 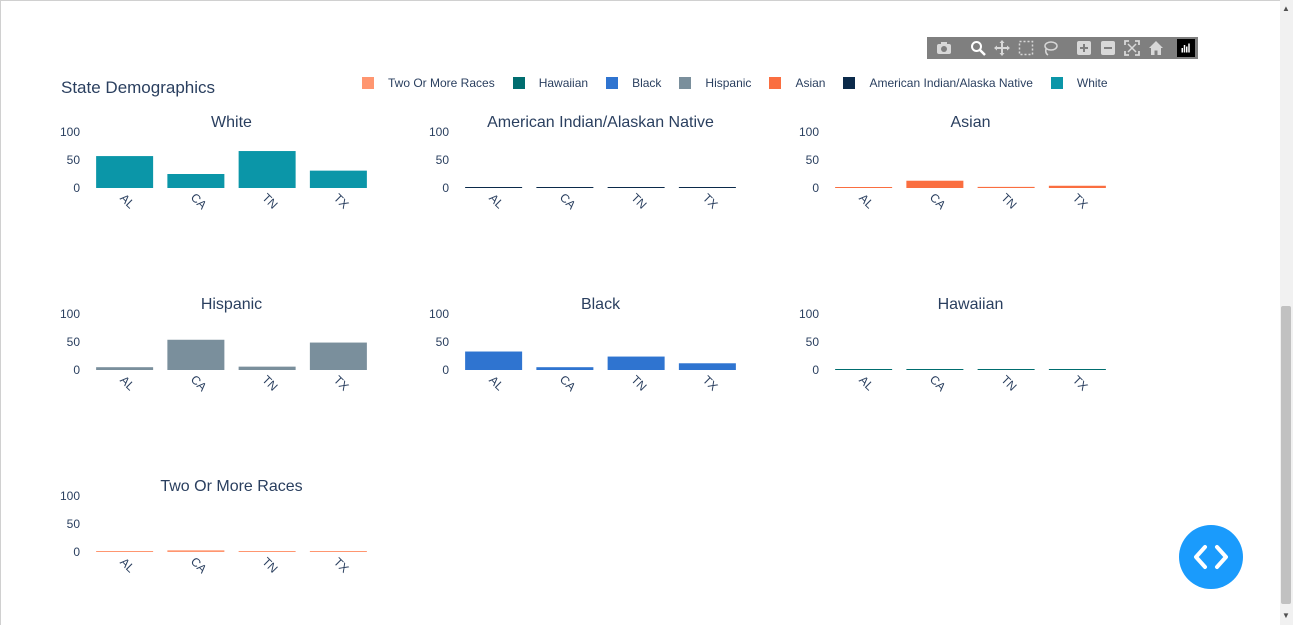 I want to click on subplot-hawaiian: Hawaiian 100 50 0 AL CA TN TX, so click(x=961, y=349).